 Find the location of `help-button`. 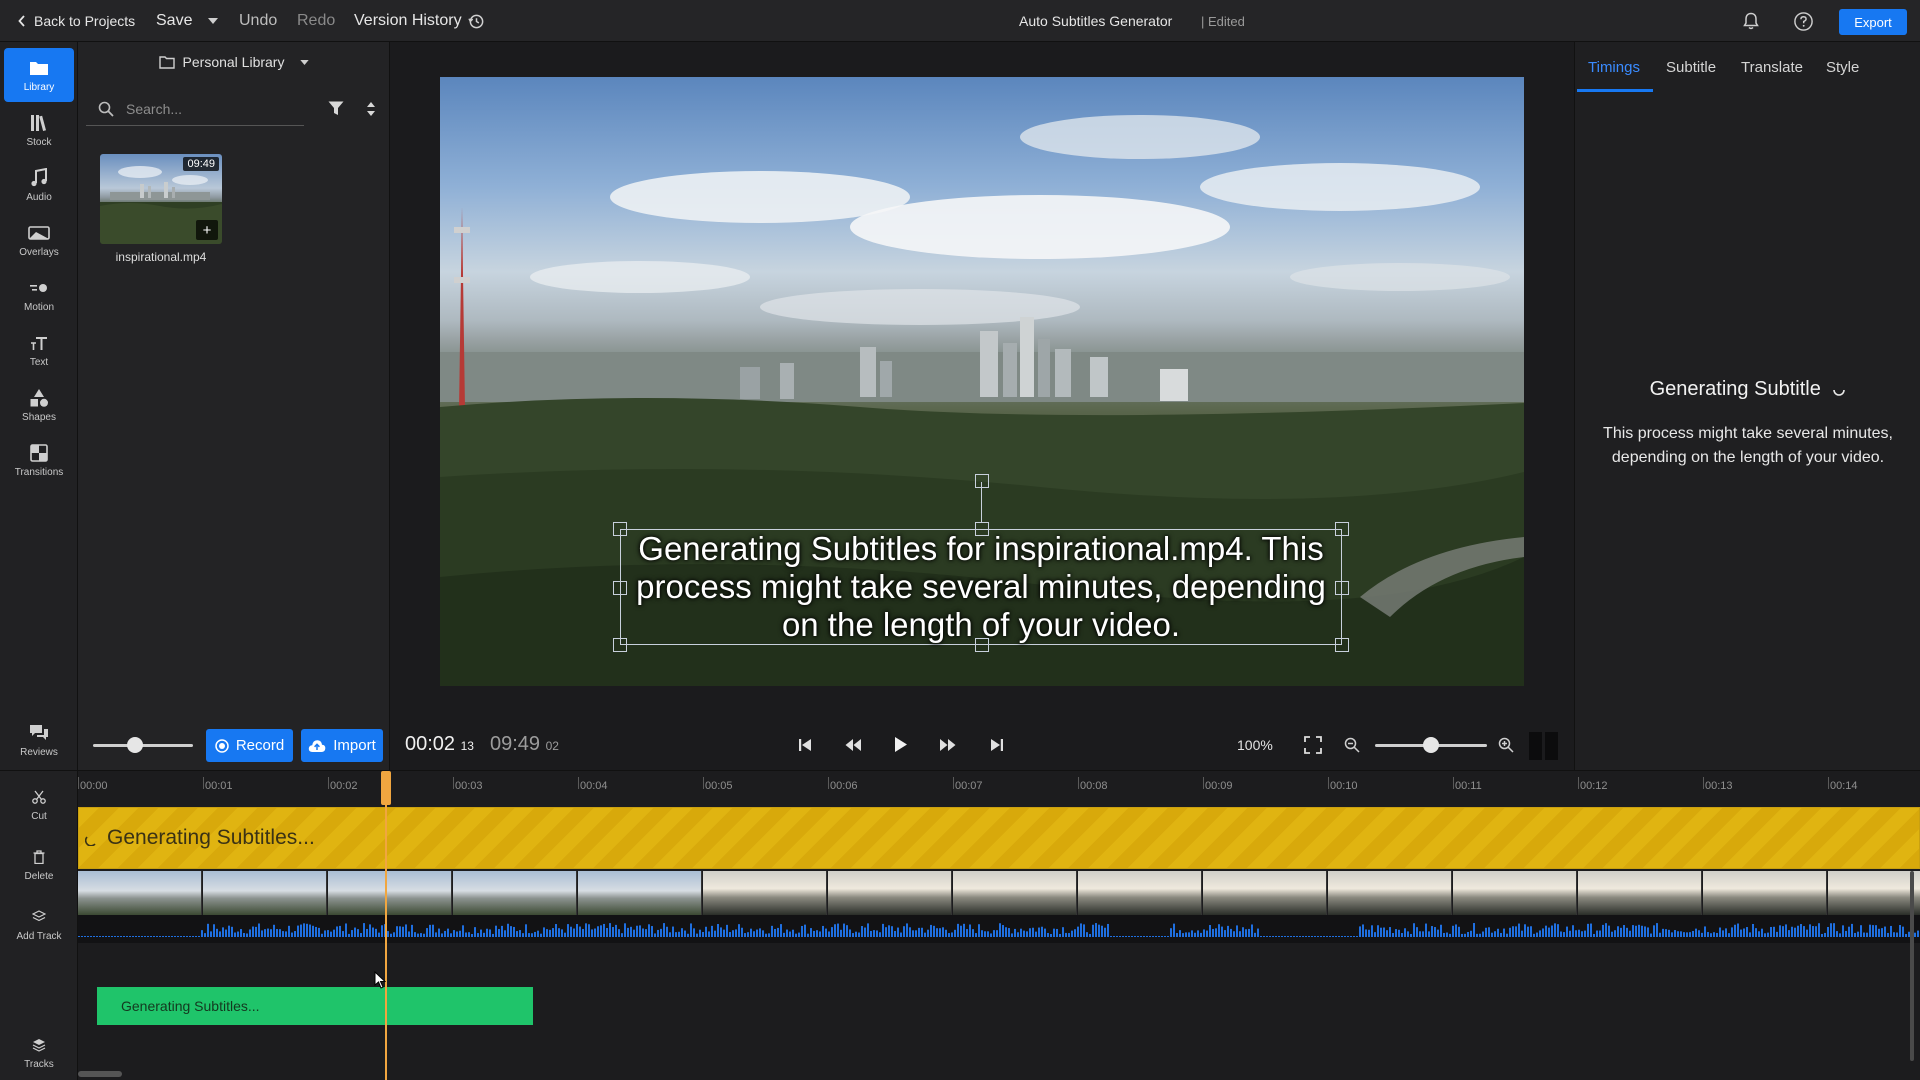

help-button is located at coordinates (1803, 21).